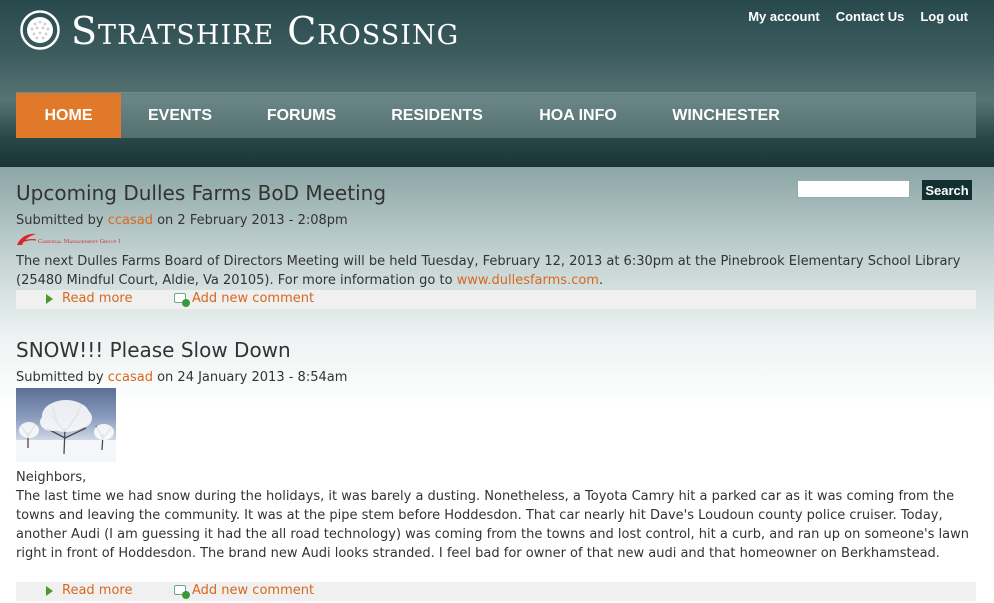  I want to click on search-input, so click(853, 189).